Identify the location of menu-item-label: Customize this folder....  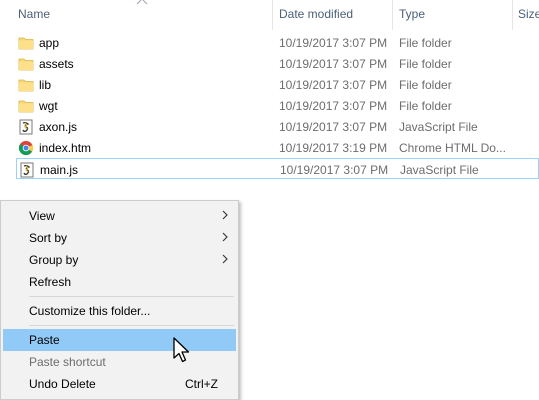
(90, 311).